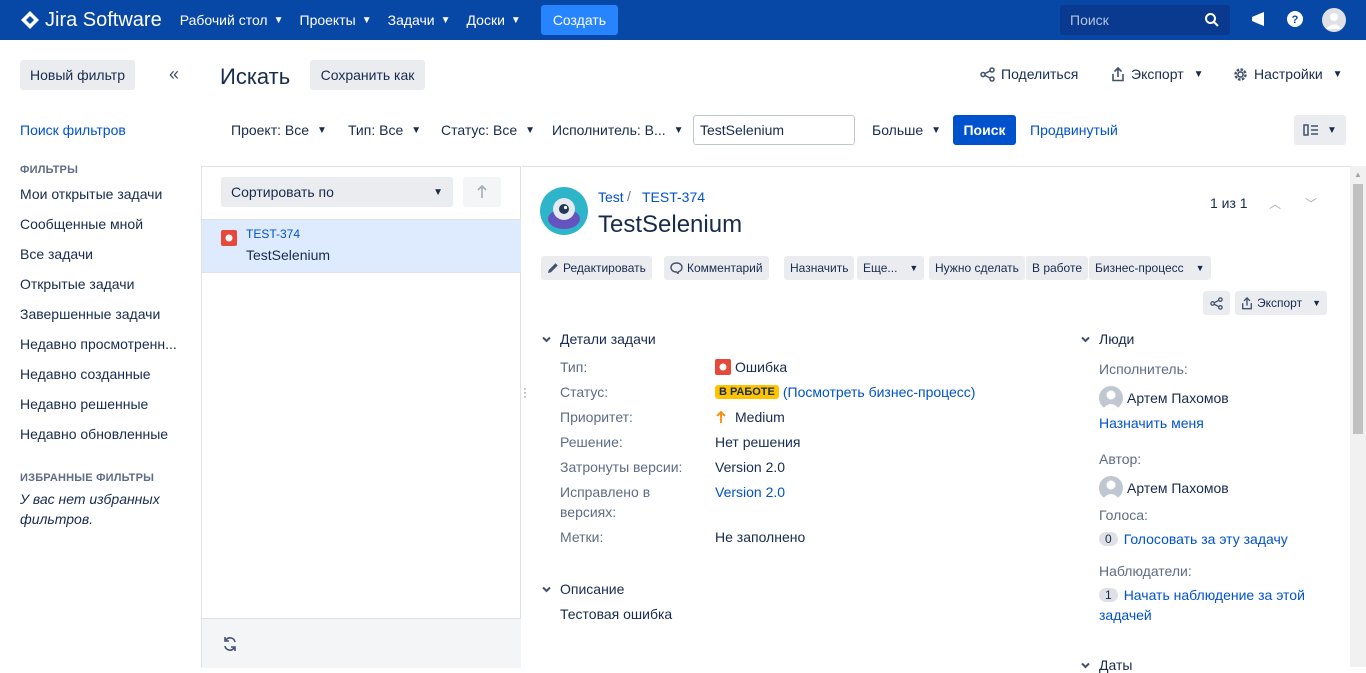 This screenshot has width=1366, height=673. I want to click on type-value: Ошибка, so click(751, 367).